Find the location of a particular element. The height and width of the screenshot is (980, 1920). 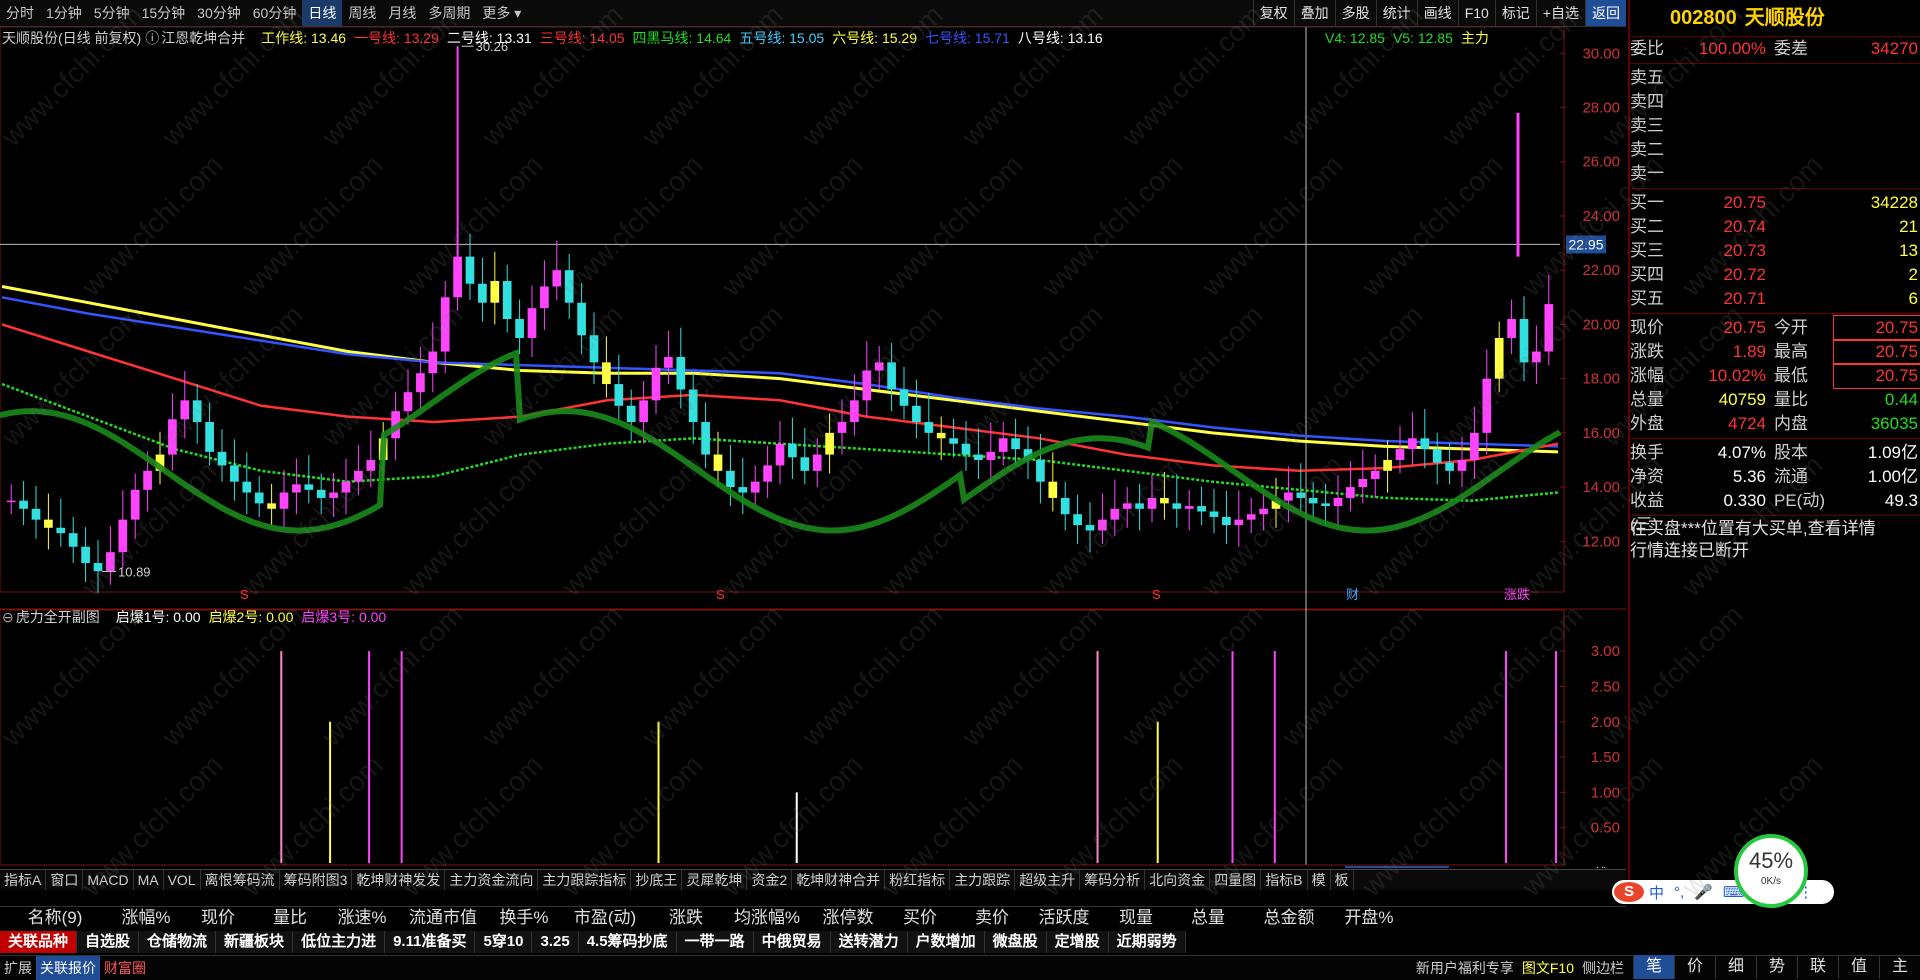

period-0: 分时 is located at coordinates (20, 13).